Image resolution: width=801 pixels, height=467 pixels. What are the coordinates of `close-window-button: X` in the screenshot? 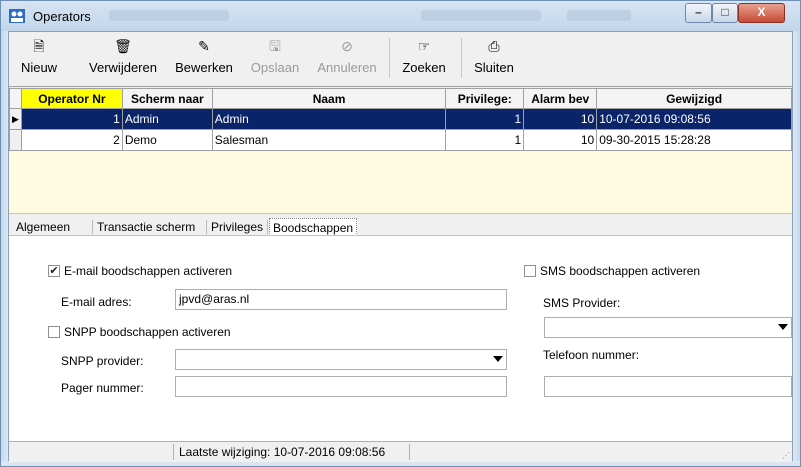 It's located at (761, 13).